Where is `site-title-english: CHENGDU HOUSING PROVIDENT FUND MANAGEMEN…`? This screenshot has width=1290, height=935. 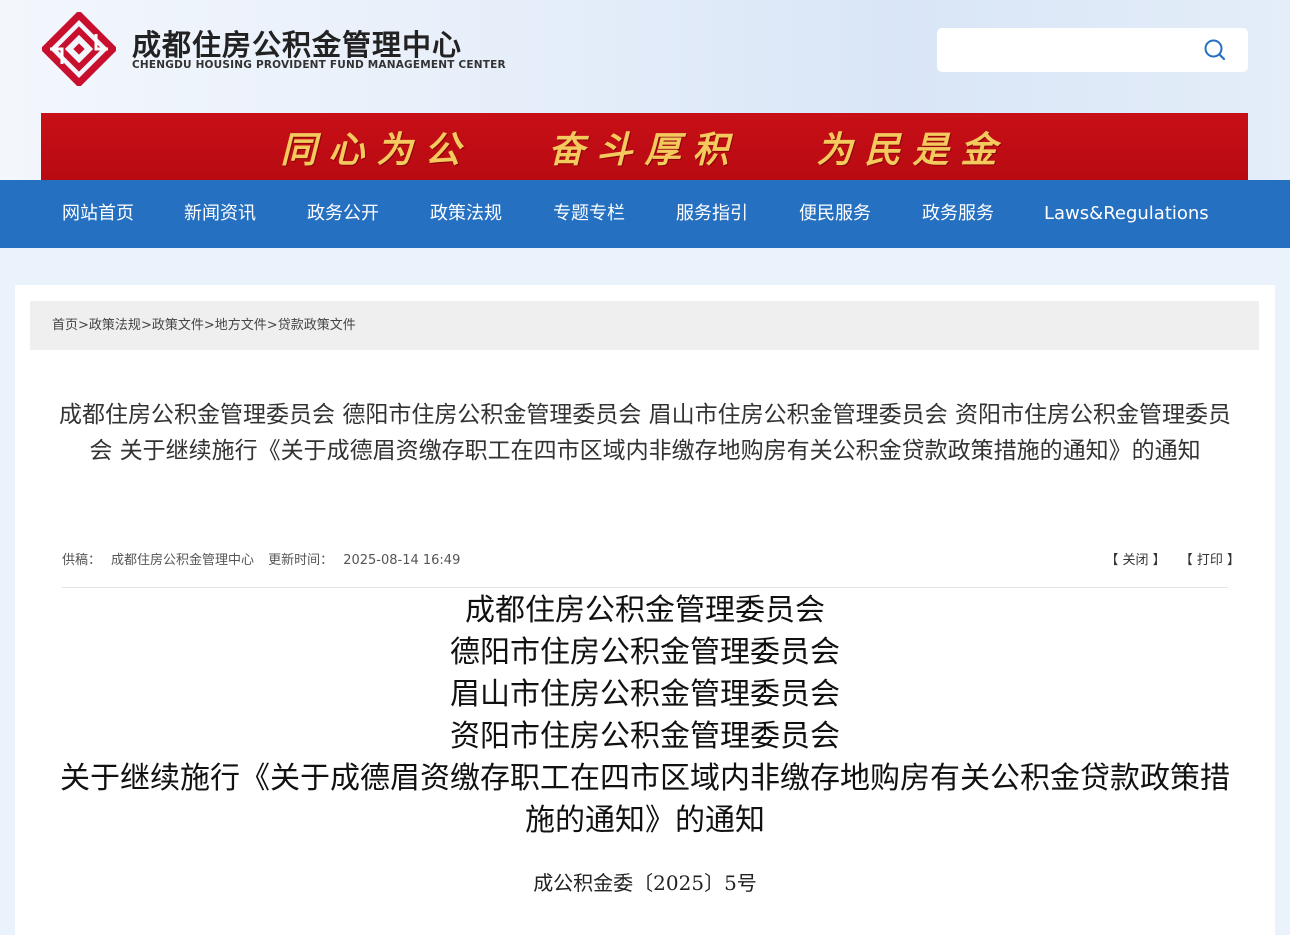 site-title-english: CHENGDU HOUSING PROVIDENT FUND MANAGEMEN… is located at coordinates (319, 65).